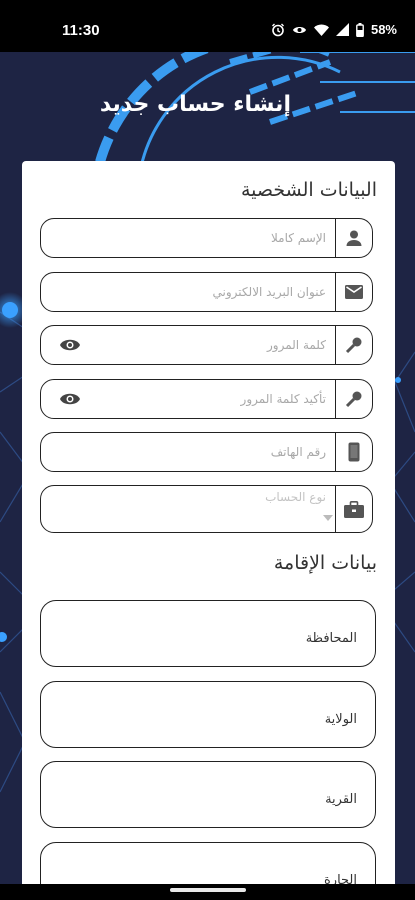 The height and width of the screenshot is (900, 415). Describe the element at coordinates (70, 399) in the screenshot. I see `show-confirm-password-eye-icon` at that location.